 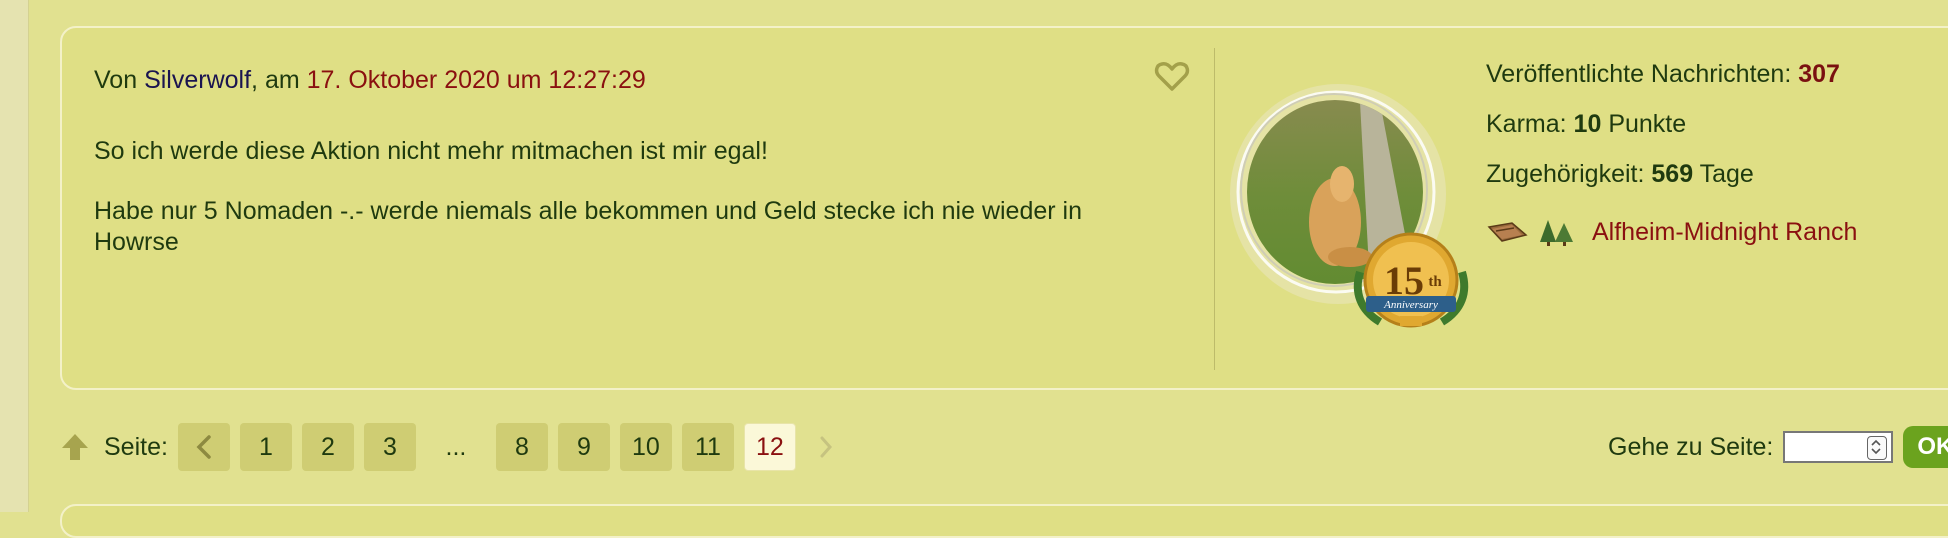 What do you see at coordinates (1556, 233) in the screenshot?
I see `trees-icon` at bounding box center [1556, 233].